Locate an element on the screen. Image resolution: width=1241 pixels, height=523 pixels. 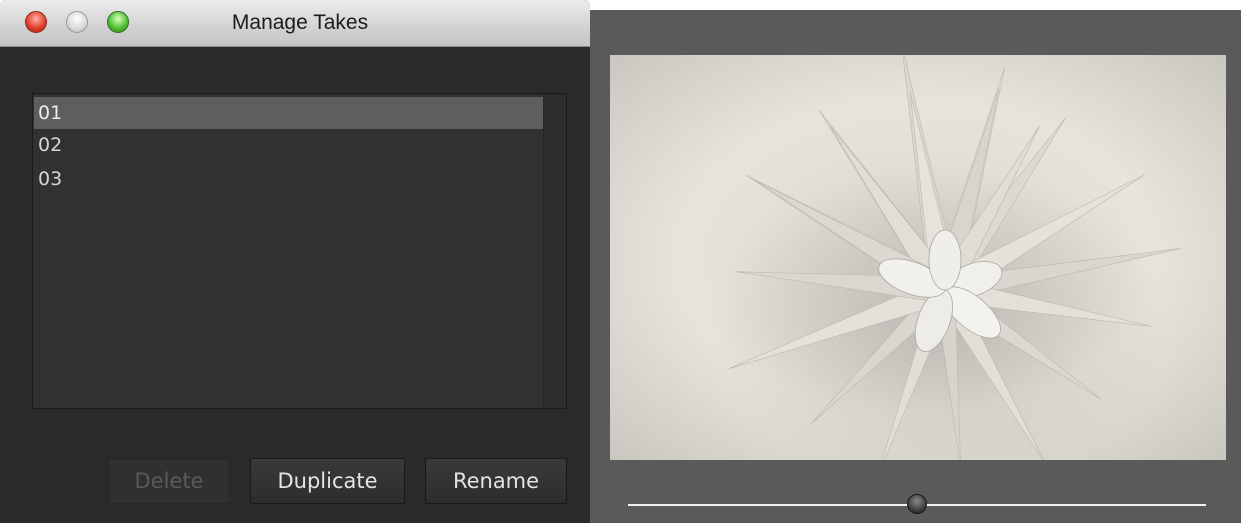
take-item-03: 03 is located at coordinates (289, 179).